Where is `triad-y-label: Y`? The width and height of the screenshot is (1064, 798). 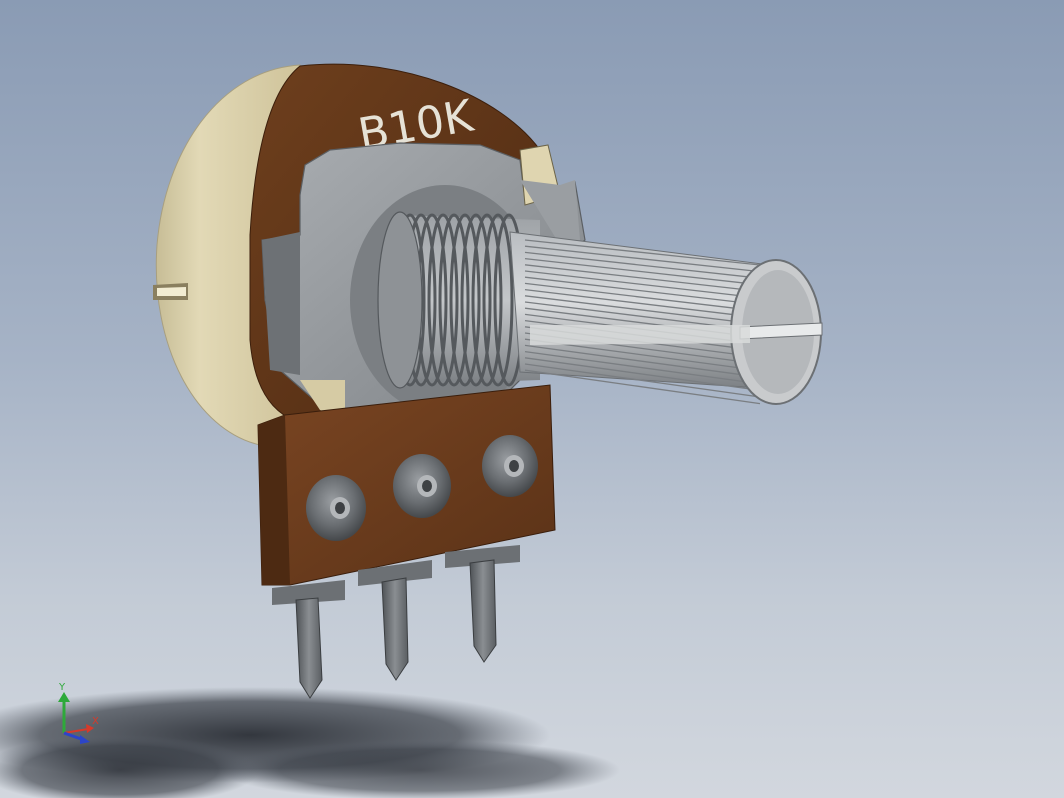
triad-y-label: Y is located at coordinates (62, 687).